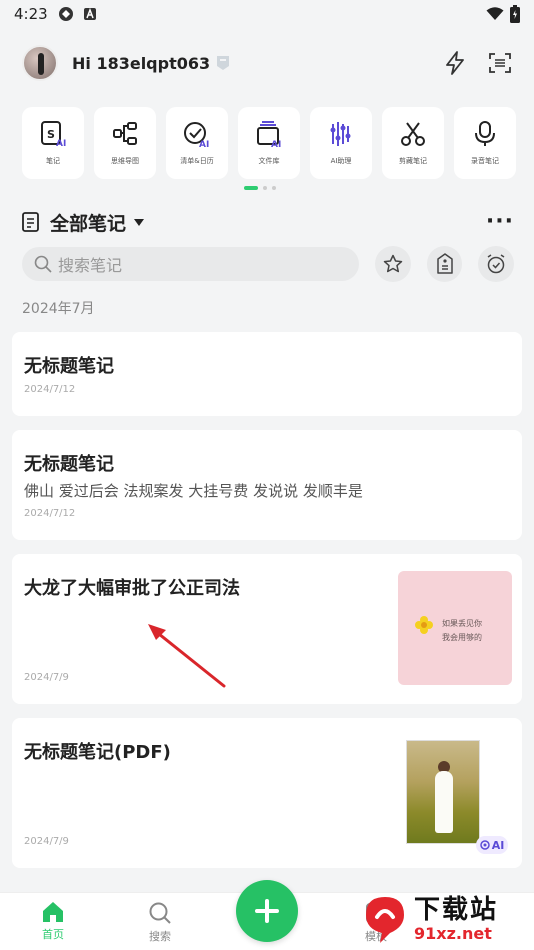 This screenshot has width=534, height=950. I want to click on ai-badge-label: AI, so click(498, 845).